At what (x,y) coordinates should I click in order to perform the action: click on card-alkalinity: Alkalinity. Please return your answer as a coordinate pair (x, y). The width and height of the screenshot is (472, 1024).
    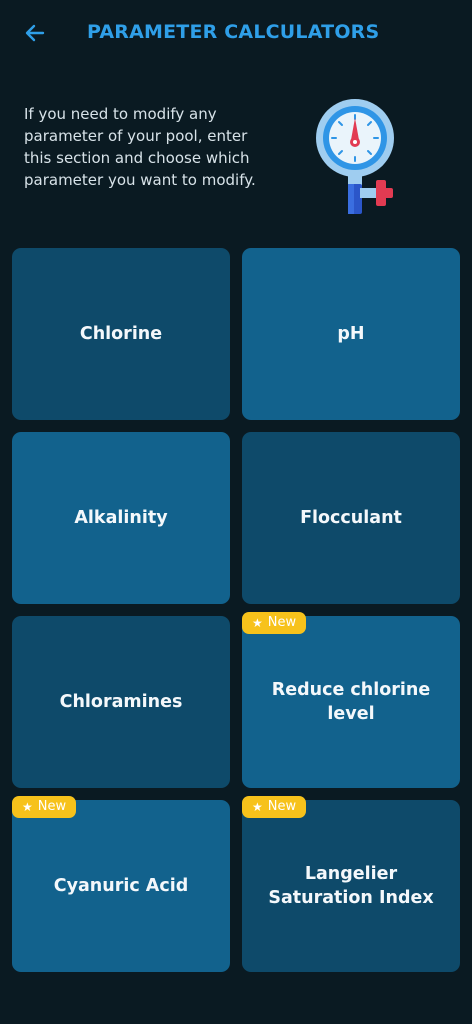
    Looking at the image, I should click on (121, 518).